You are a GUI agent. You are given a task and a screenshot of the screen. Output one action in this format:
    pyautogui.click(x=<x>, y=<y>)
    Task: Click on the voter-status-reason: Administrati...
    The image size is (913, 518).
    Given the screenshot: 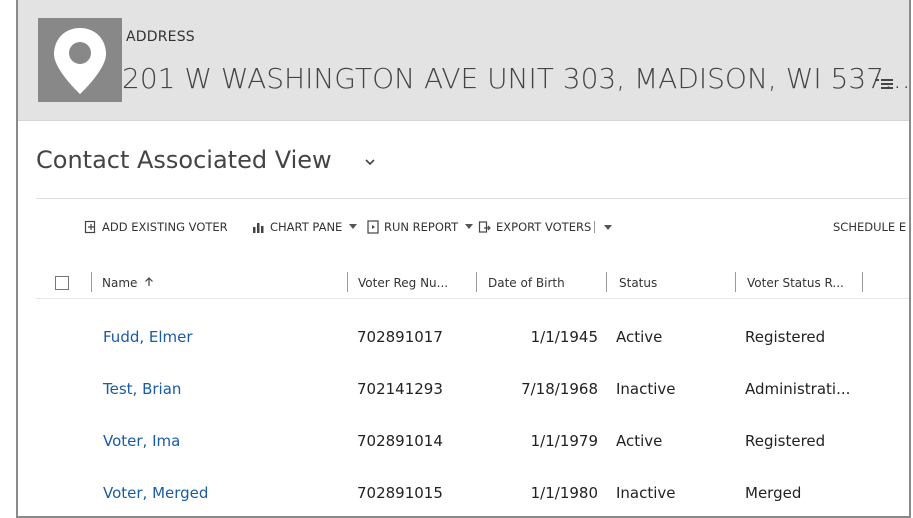 What is the action you would take?
    pyautogui.click(x=798, y=389)
    